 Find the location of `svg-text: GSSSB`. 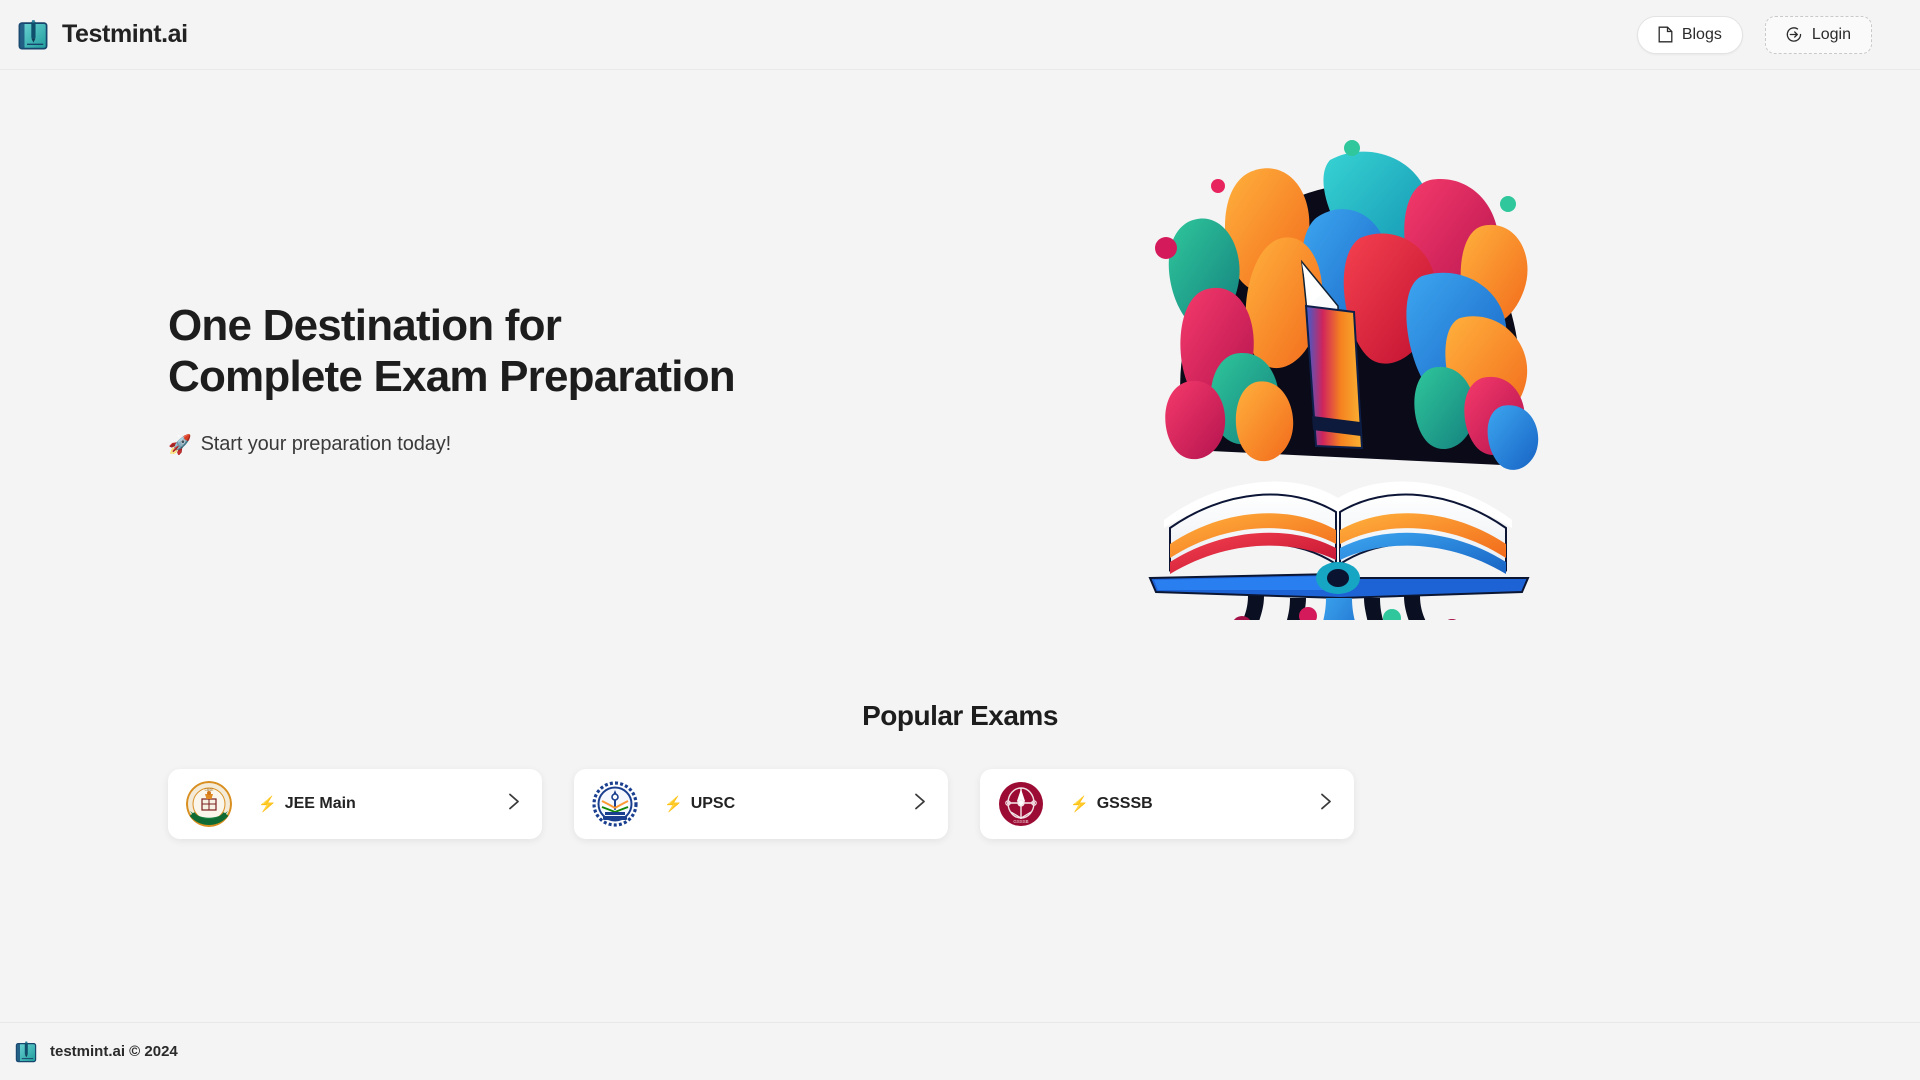

svg-text: GSSSB is located at coordinates (1020, 821).